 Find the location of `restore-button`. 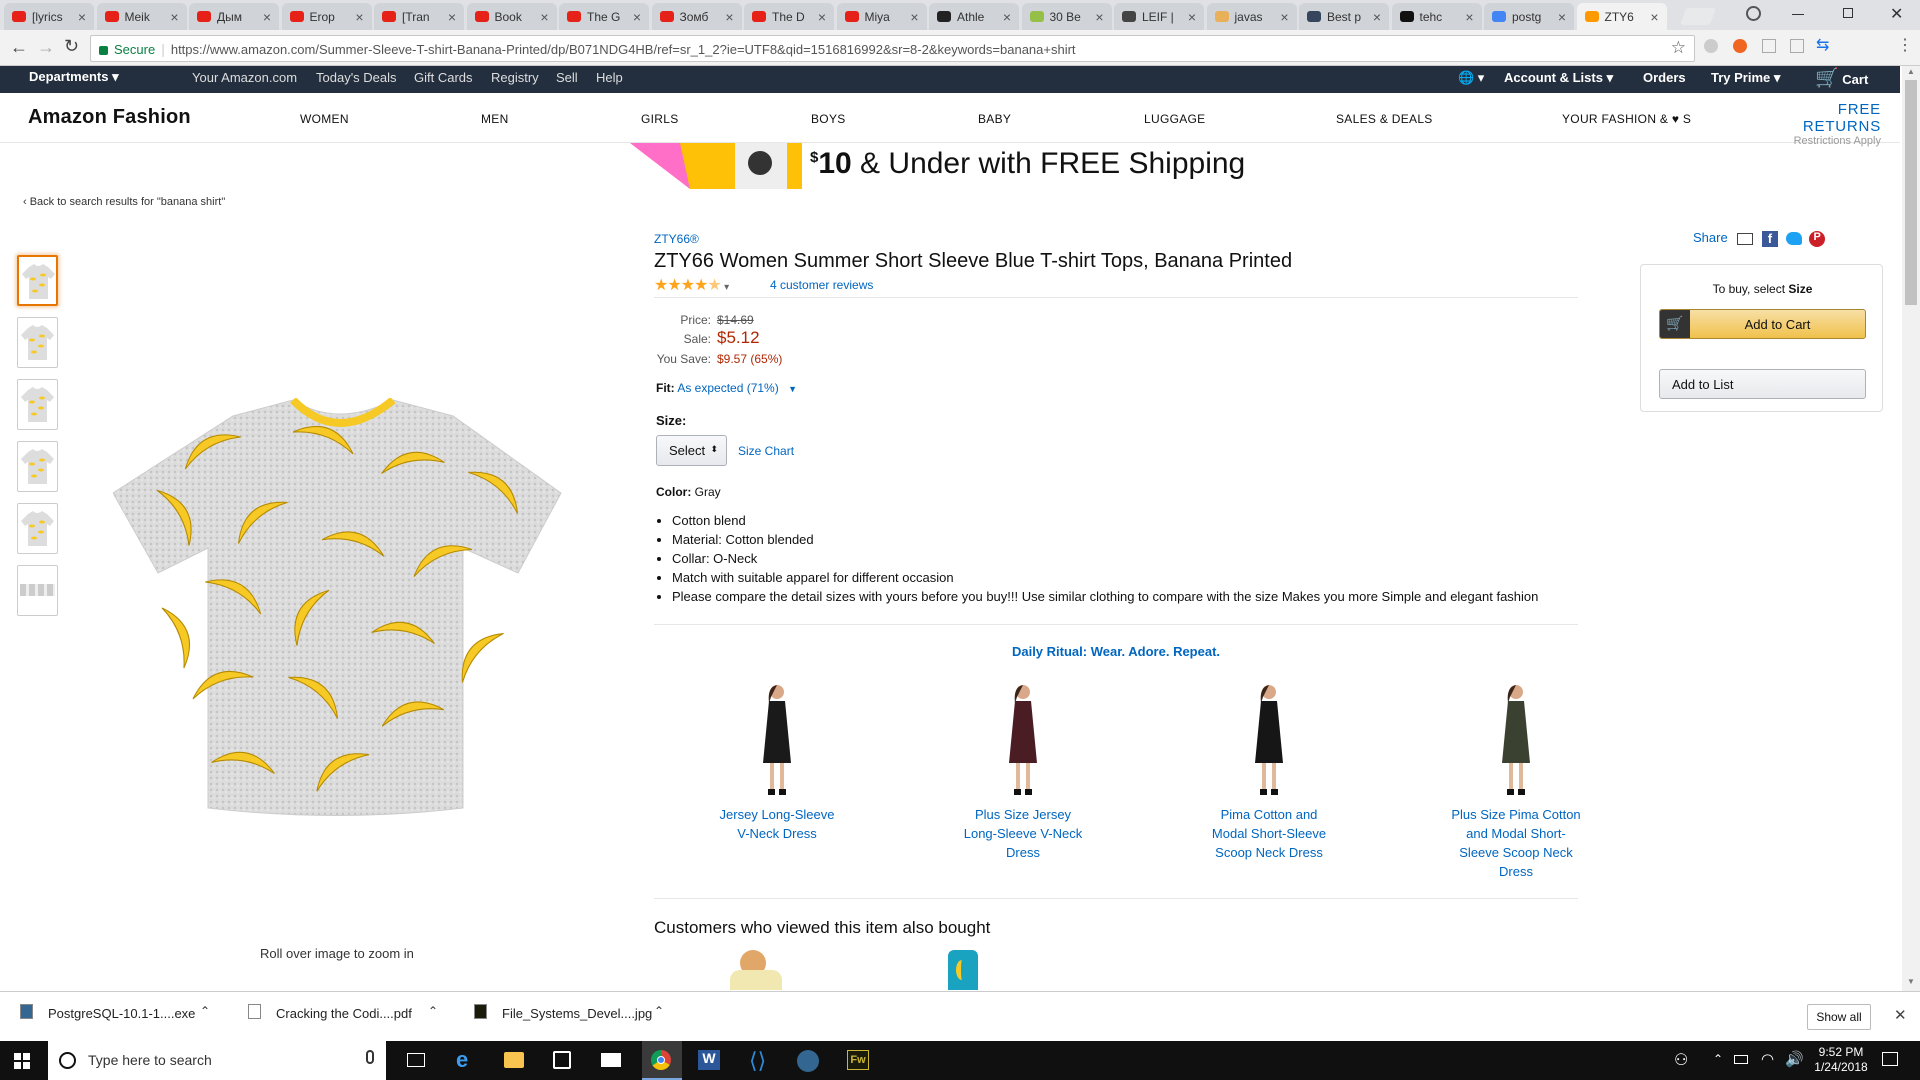

restore-button is located at coordinates (1848, 13).